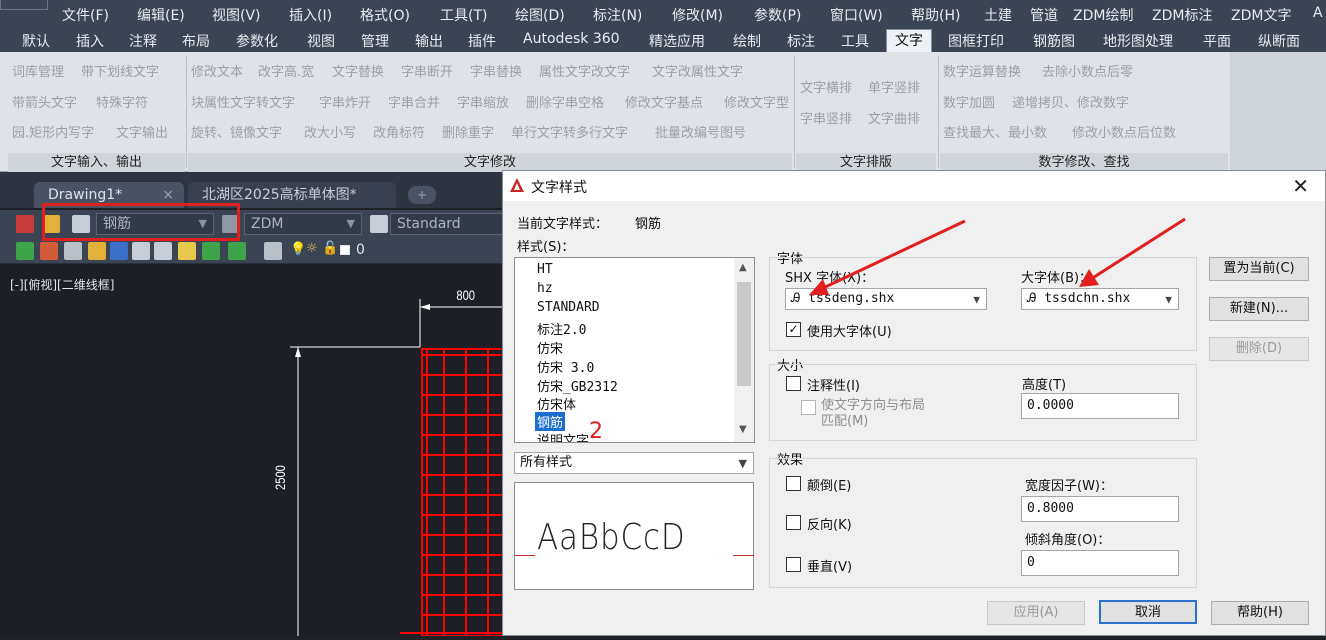 This screenshot has height=640, width=1326. I want to click on ribbon-cmd: 改字高.宽, so click(286, 70).